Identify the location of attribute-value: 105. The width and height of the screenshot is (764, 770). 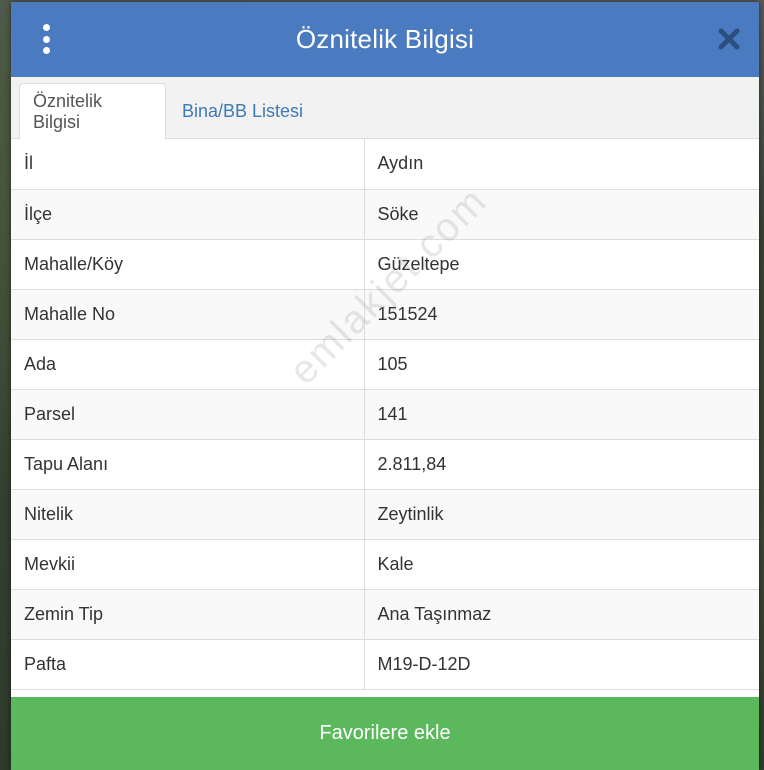
(561, 364).